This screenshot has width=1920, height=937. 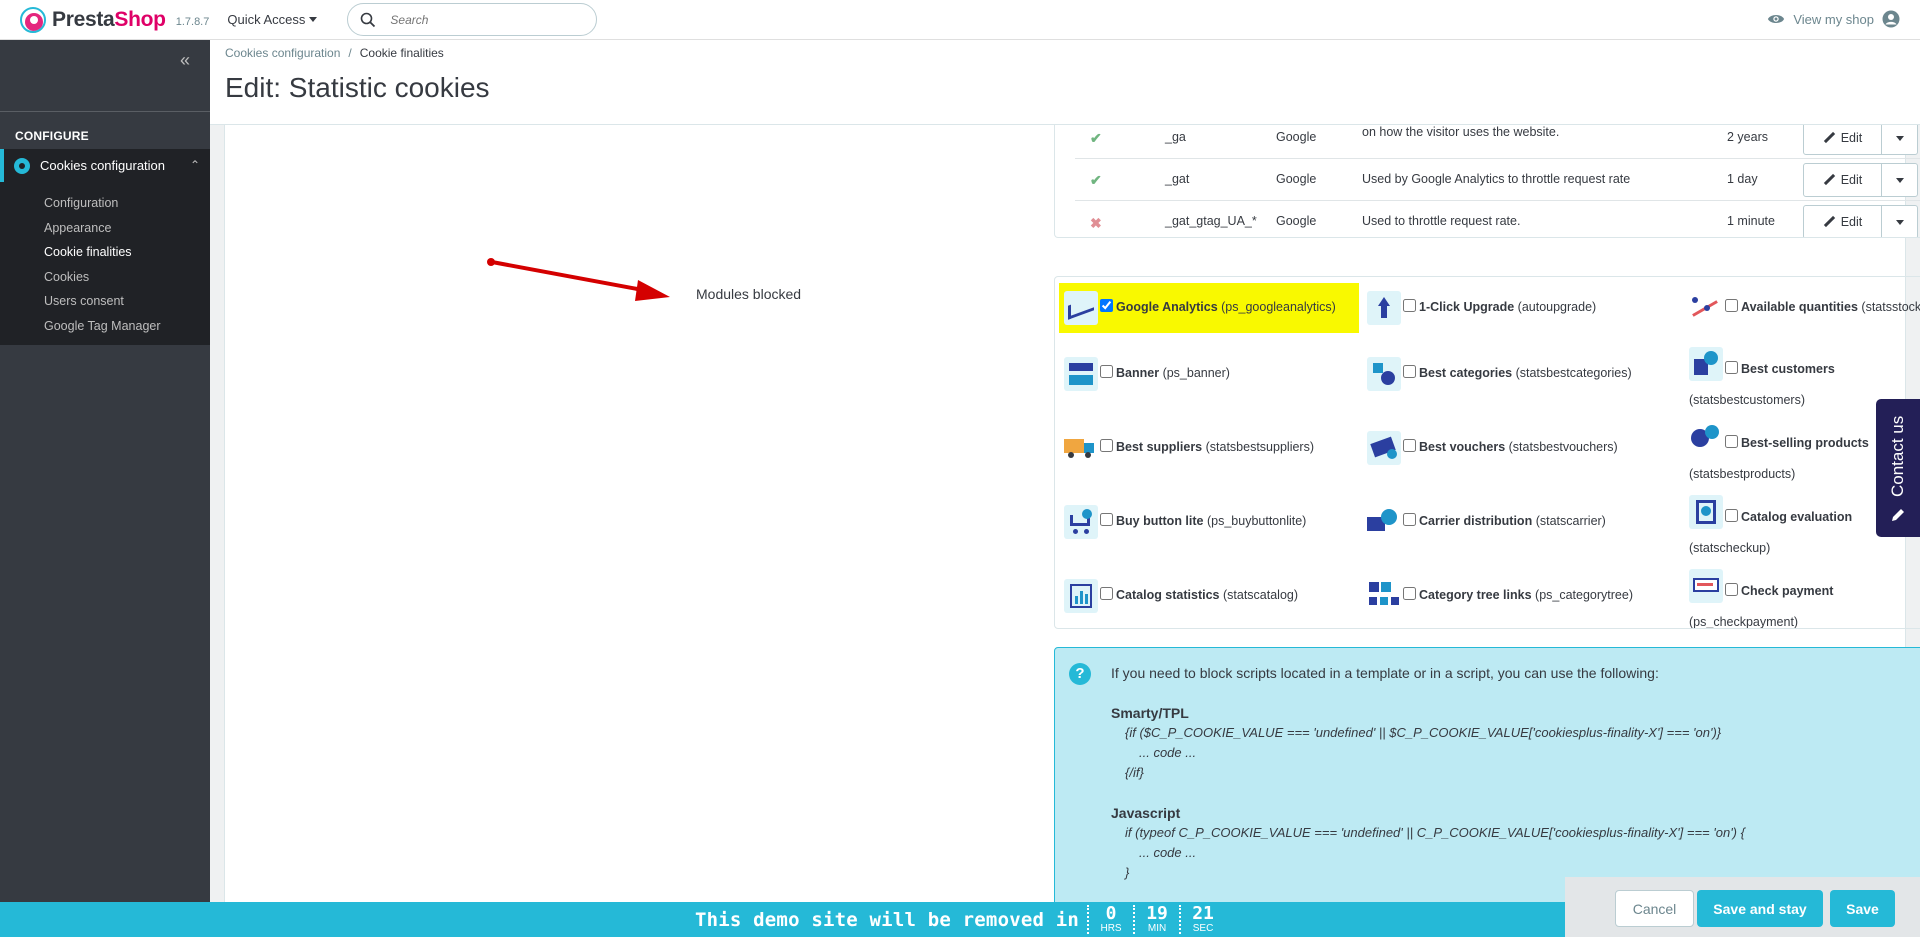 What do you see at coordinates (1760, 908) in the screenshot?
I see `save-and-stay-button: Save and stay` at bounding box center [1760, 908].